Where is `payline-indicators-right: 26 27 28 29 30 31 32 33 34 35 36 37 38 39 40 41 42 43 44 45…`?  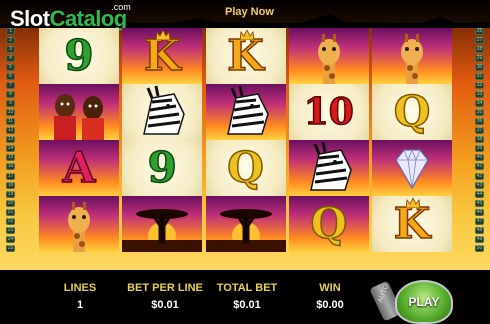 payline-indicators-right: 26 27 28 29 30 31 32 33 34 35 36 37 38 39 40 41 42 43 44 45… is located at coordinates (479, 140).